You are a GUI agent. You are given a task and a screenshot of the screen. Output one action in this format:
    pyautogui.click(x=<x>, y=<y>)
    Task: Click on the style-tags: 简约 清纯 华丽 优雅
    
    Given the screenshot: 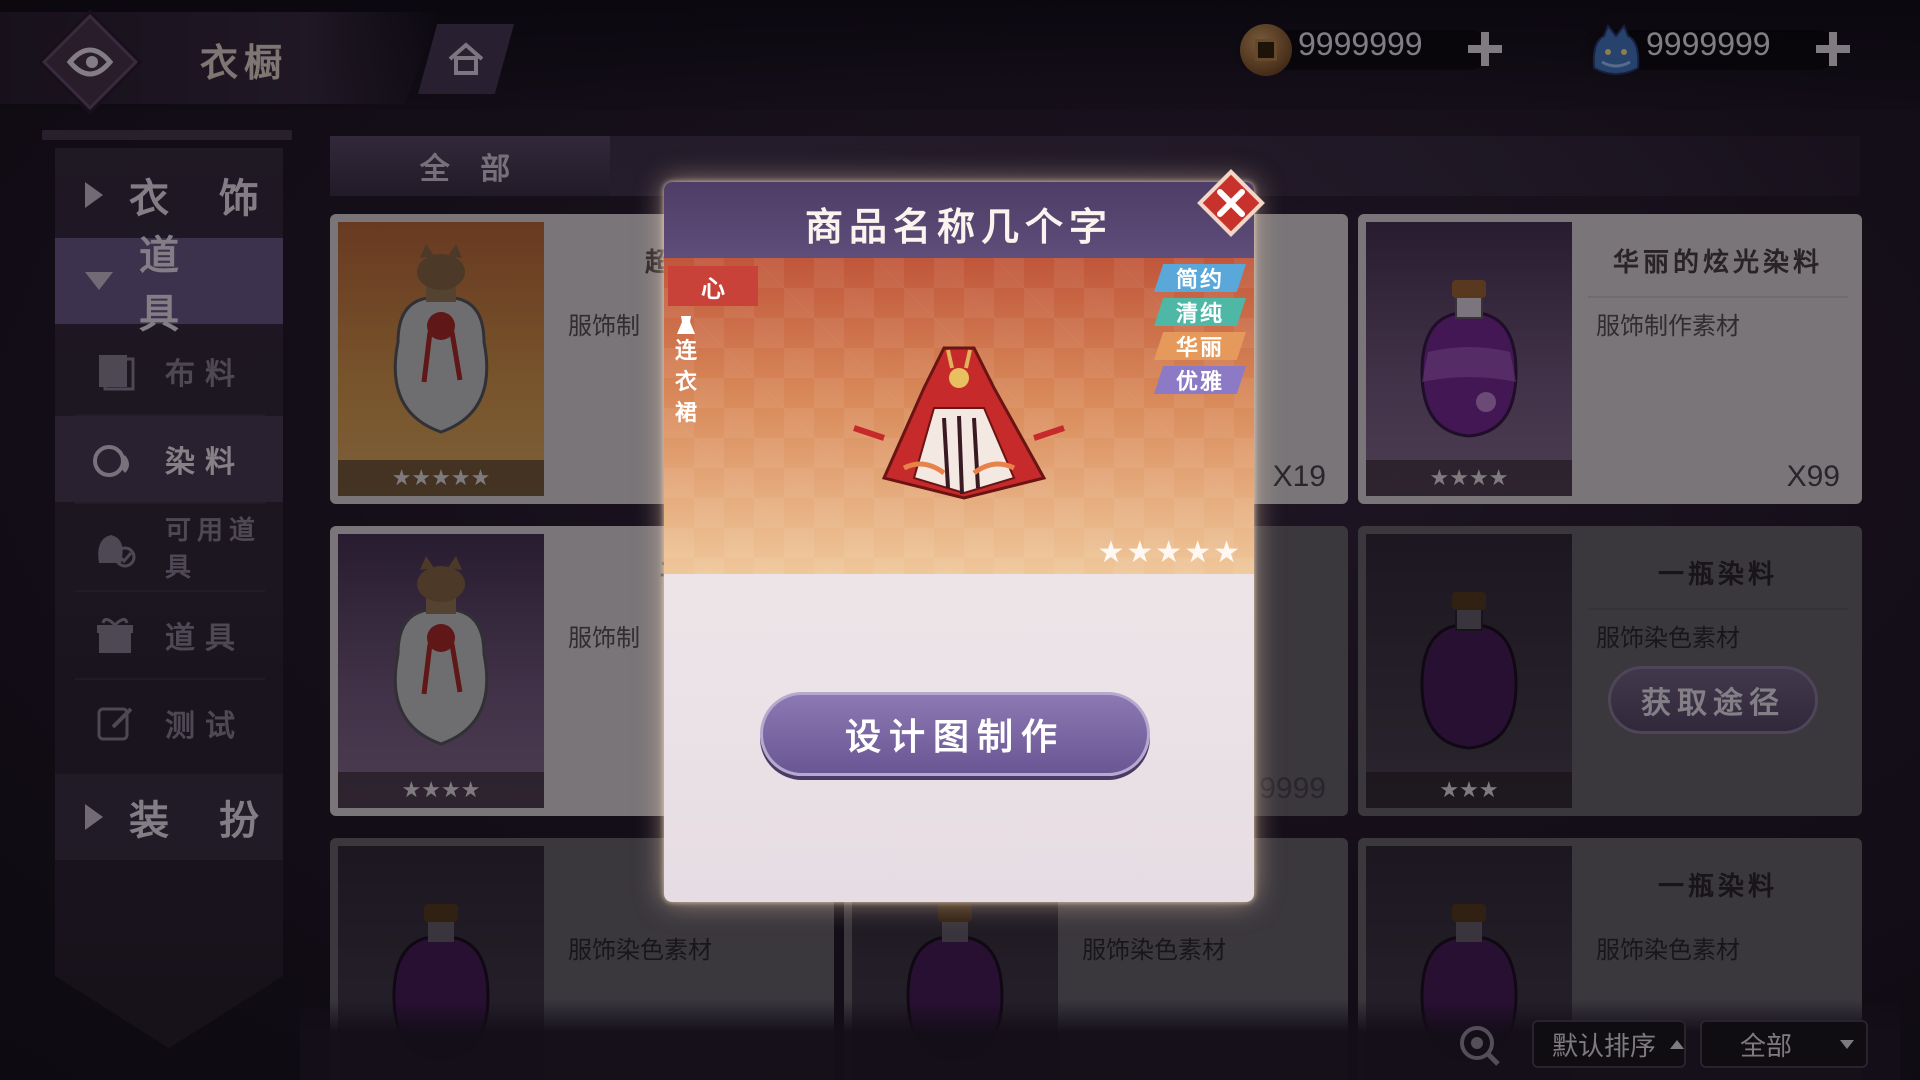 What is the action you would take?
    pyautogui.click(x=1200, y=329)
    